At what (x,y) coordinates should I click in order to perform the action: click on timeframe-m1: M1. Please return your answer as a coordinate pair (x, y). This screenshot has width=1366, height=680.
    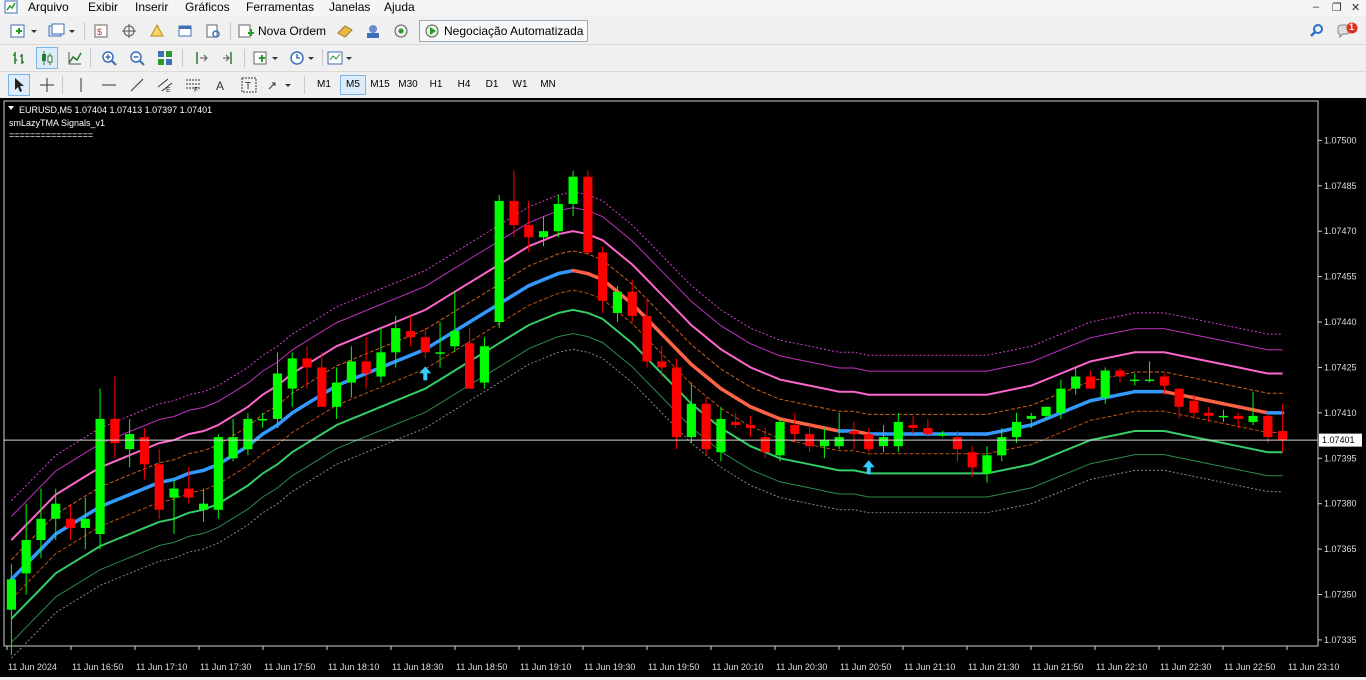
    Looking at the image, I should click on (324, 85).